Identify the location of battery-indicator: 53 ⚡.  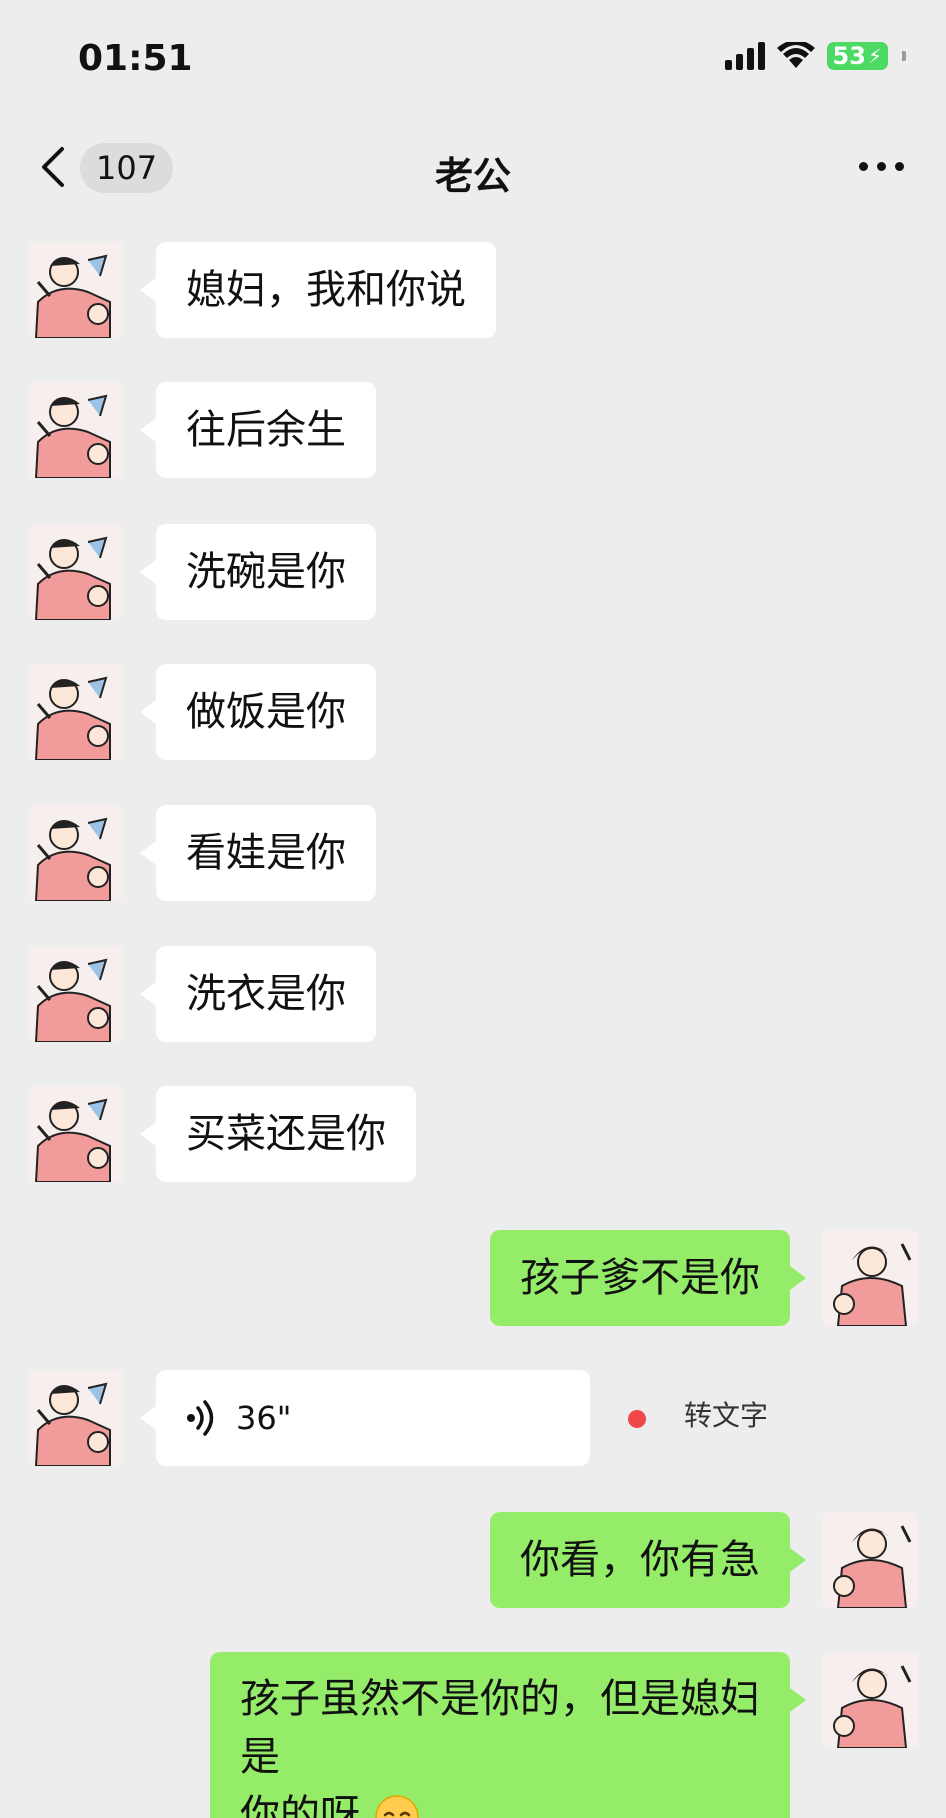
(857, 56).